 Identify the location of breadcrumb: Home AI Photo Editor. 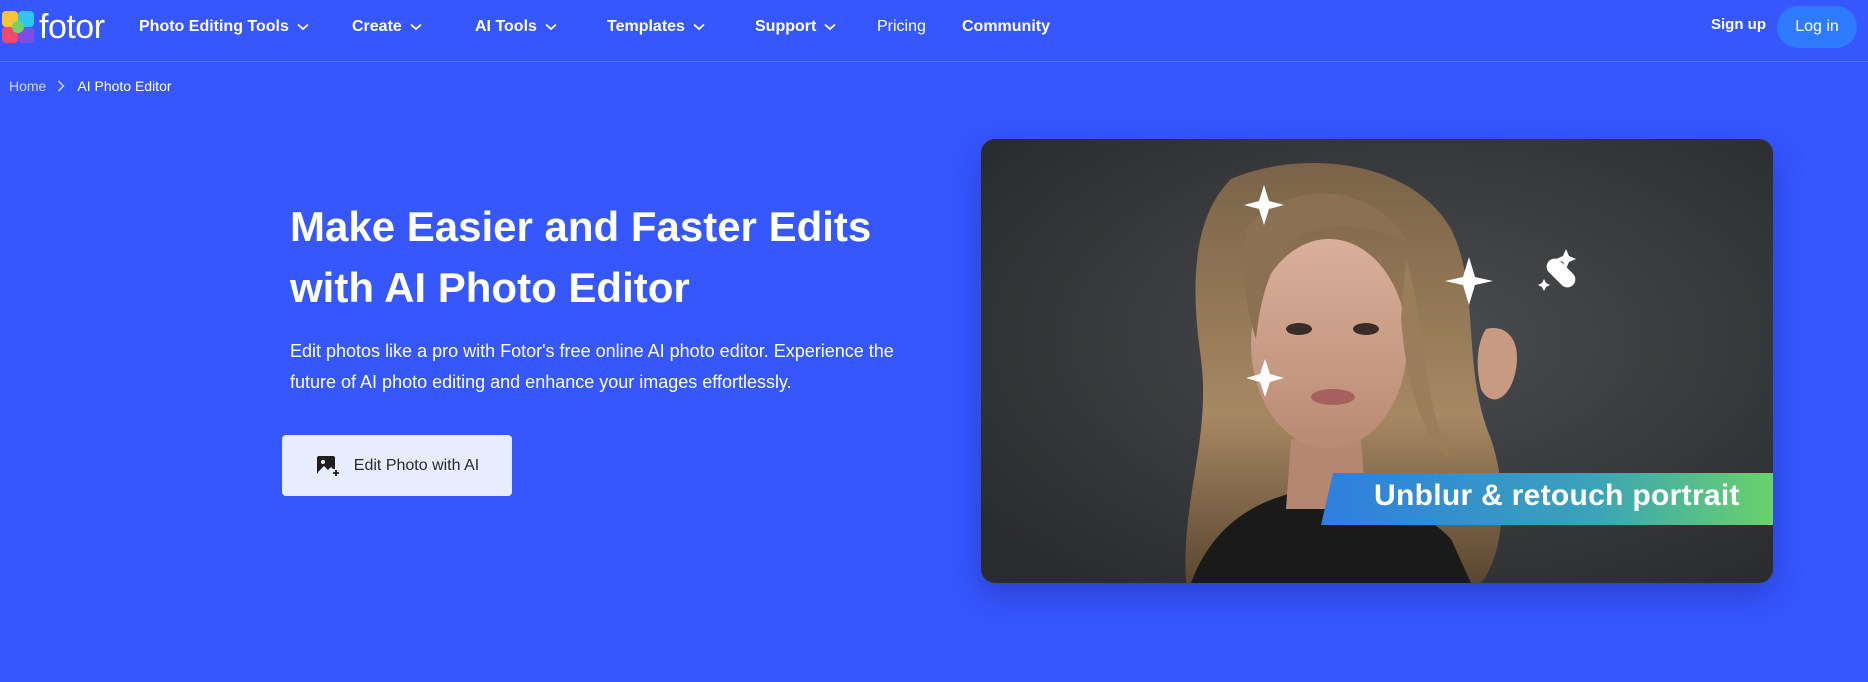
(90, 86).